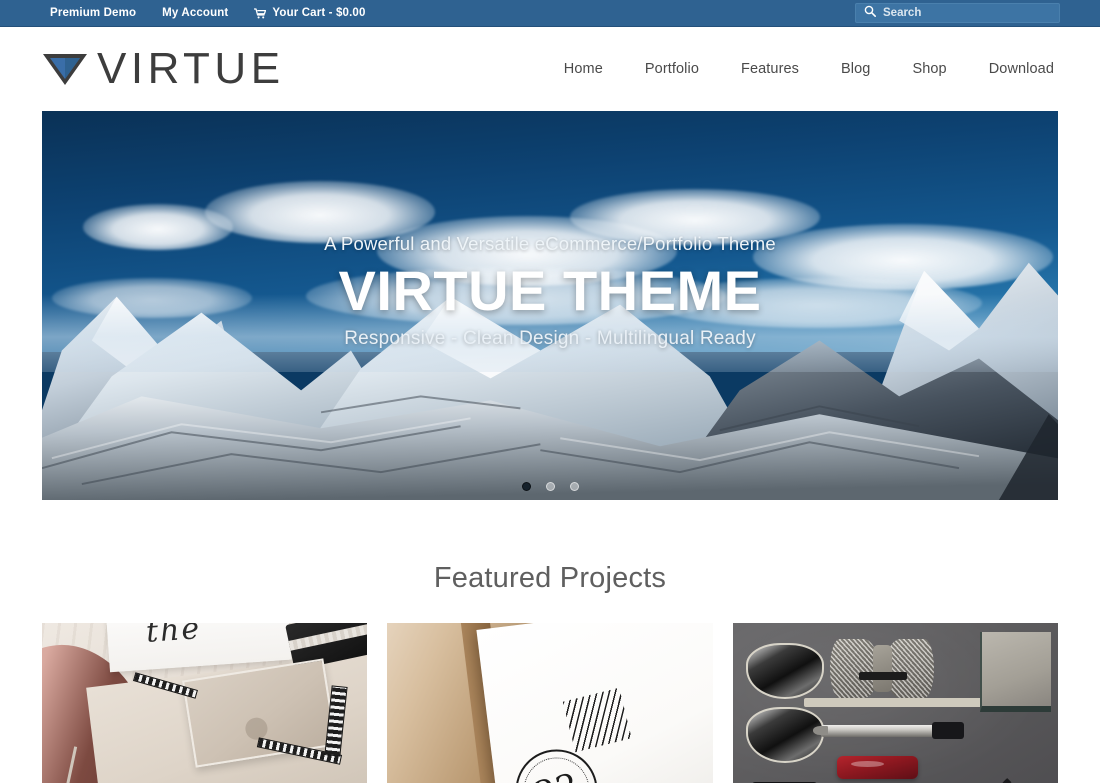  I want to click on triangle-logo-icon, so click(65, 69).